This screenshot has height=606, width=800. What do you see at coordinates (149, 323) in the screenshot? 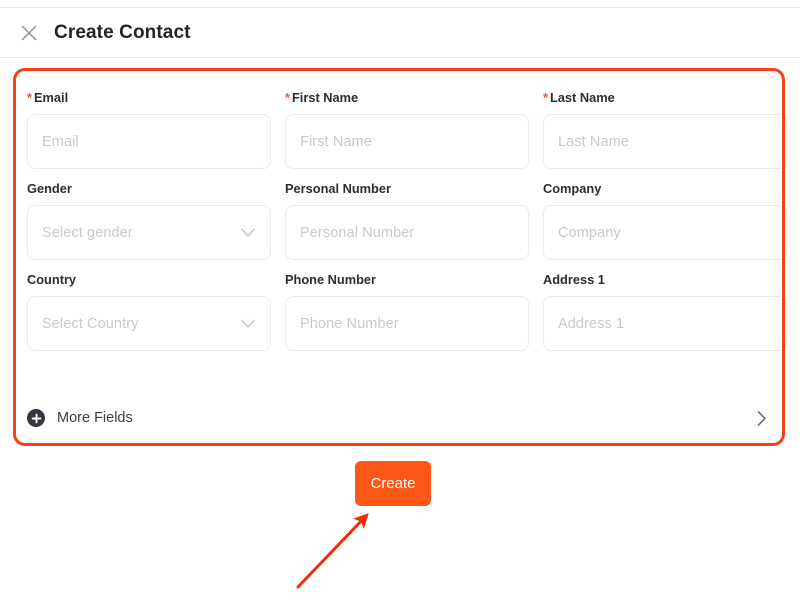
I see `country-select: Select Country` at bounding box center [149, 323].